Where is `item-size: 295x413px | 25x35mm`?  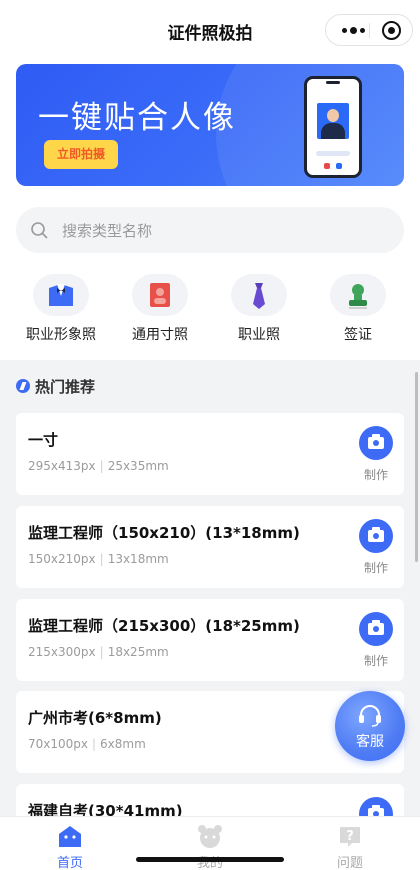
item-size: 295x413px | 25x35mm is located at coordinates (98, 466).